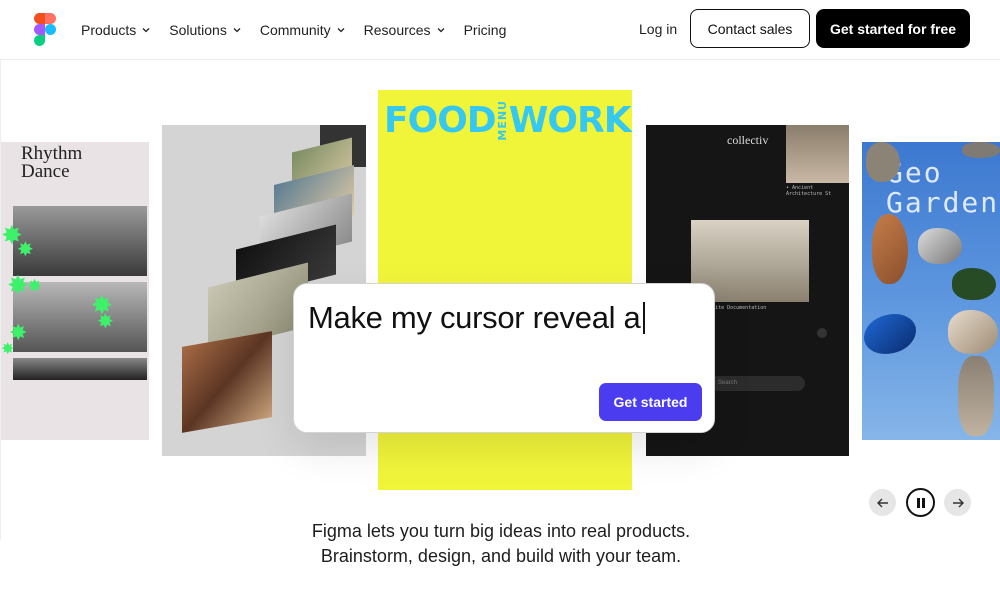  What do you see at coordinates (893, 28) in the screenshot?
I see `get-started-free-button: Get started for free` at bounding box center [893, 28].